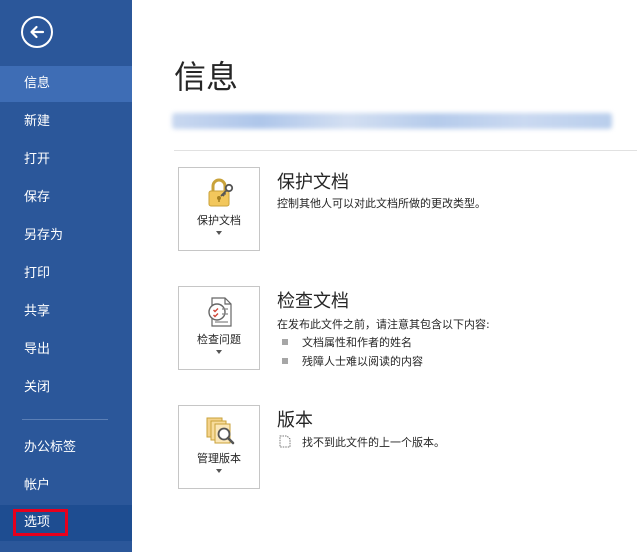  What do you see at coordinates (37, 387) in the screenshot?
I see `nav-item-label: 关闭` at bounding box center [37, 387].